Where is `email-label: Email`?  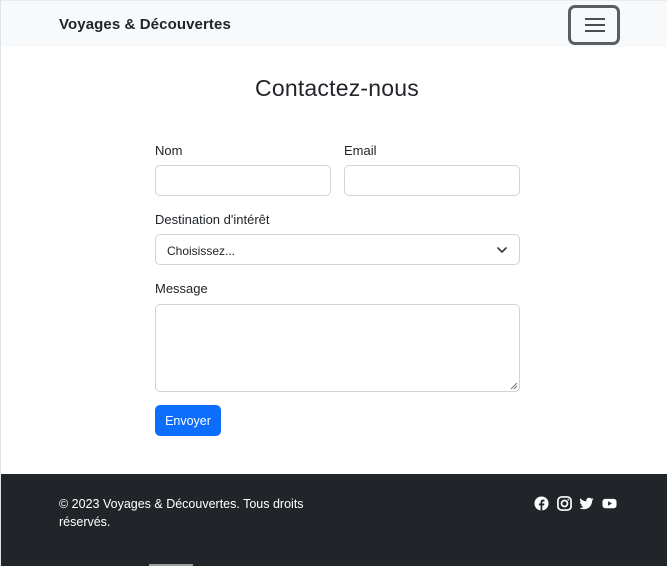
email-label: Email is located at coordinates (360, 150).